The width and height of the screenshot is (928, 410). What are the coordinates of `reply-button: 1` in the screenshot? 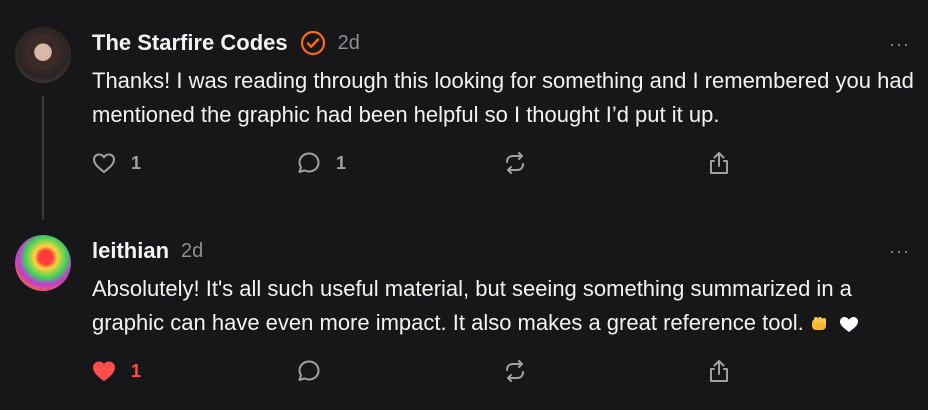 It's located at (321, 163).